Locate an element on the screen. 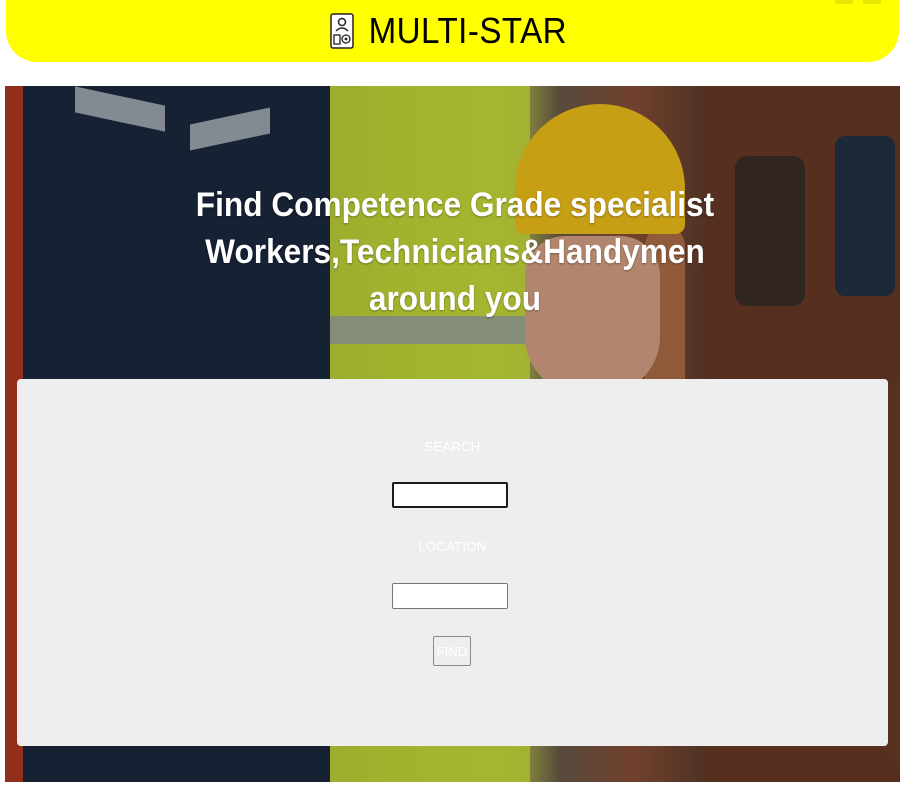  header-decoration is located at coordinates (851, 3).